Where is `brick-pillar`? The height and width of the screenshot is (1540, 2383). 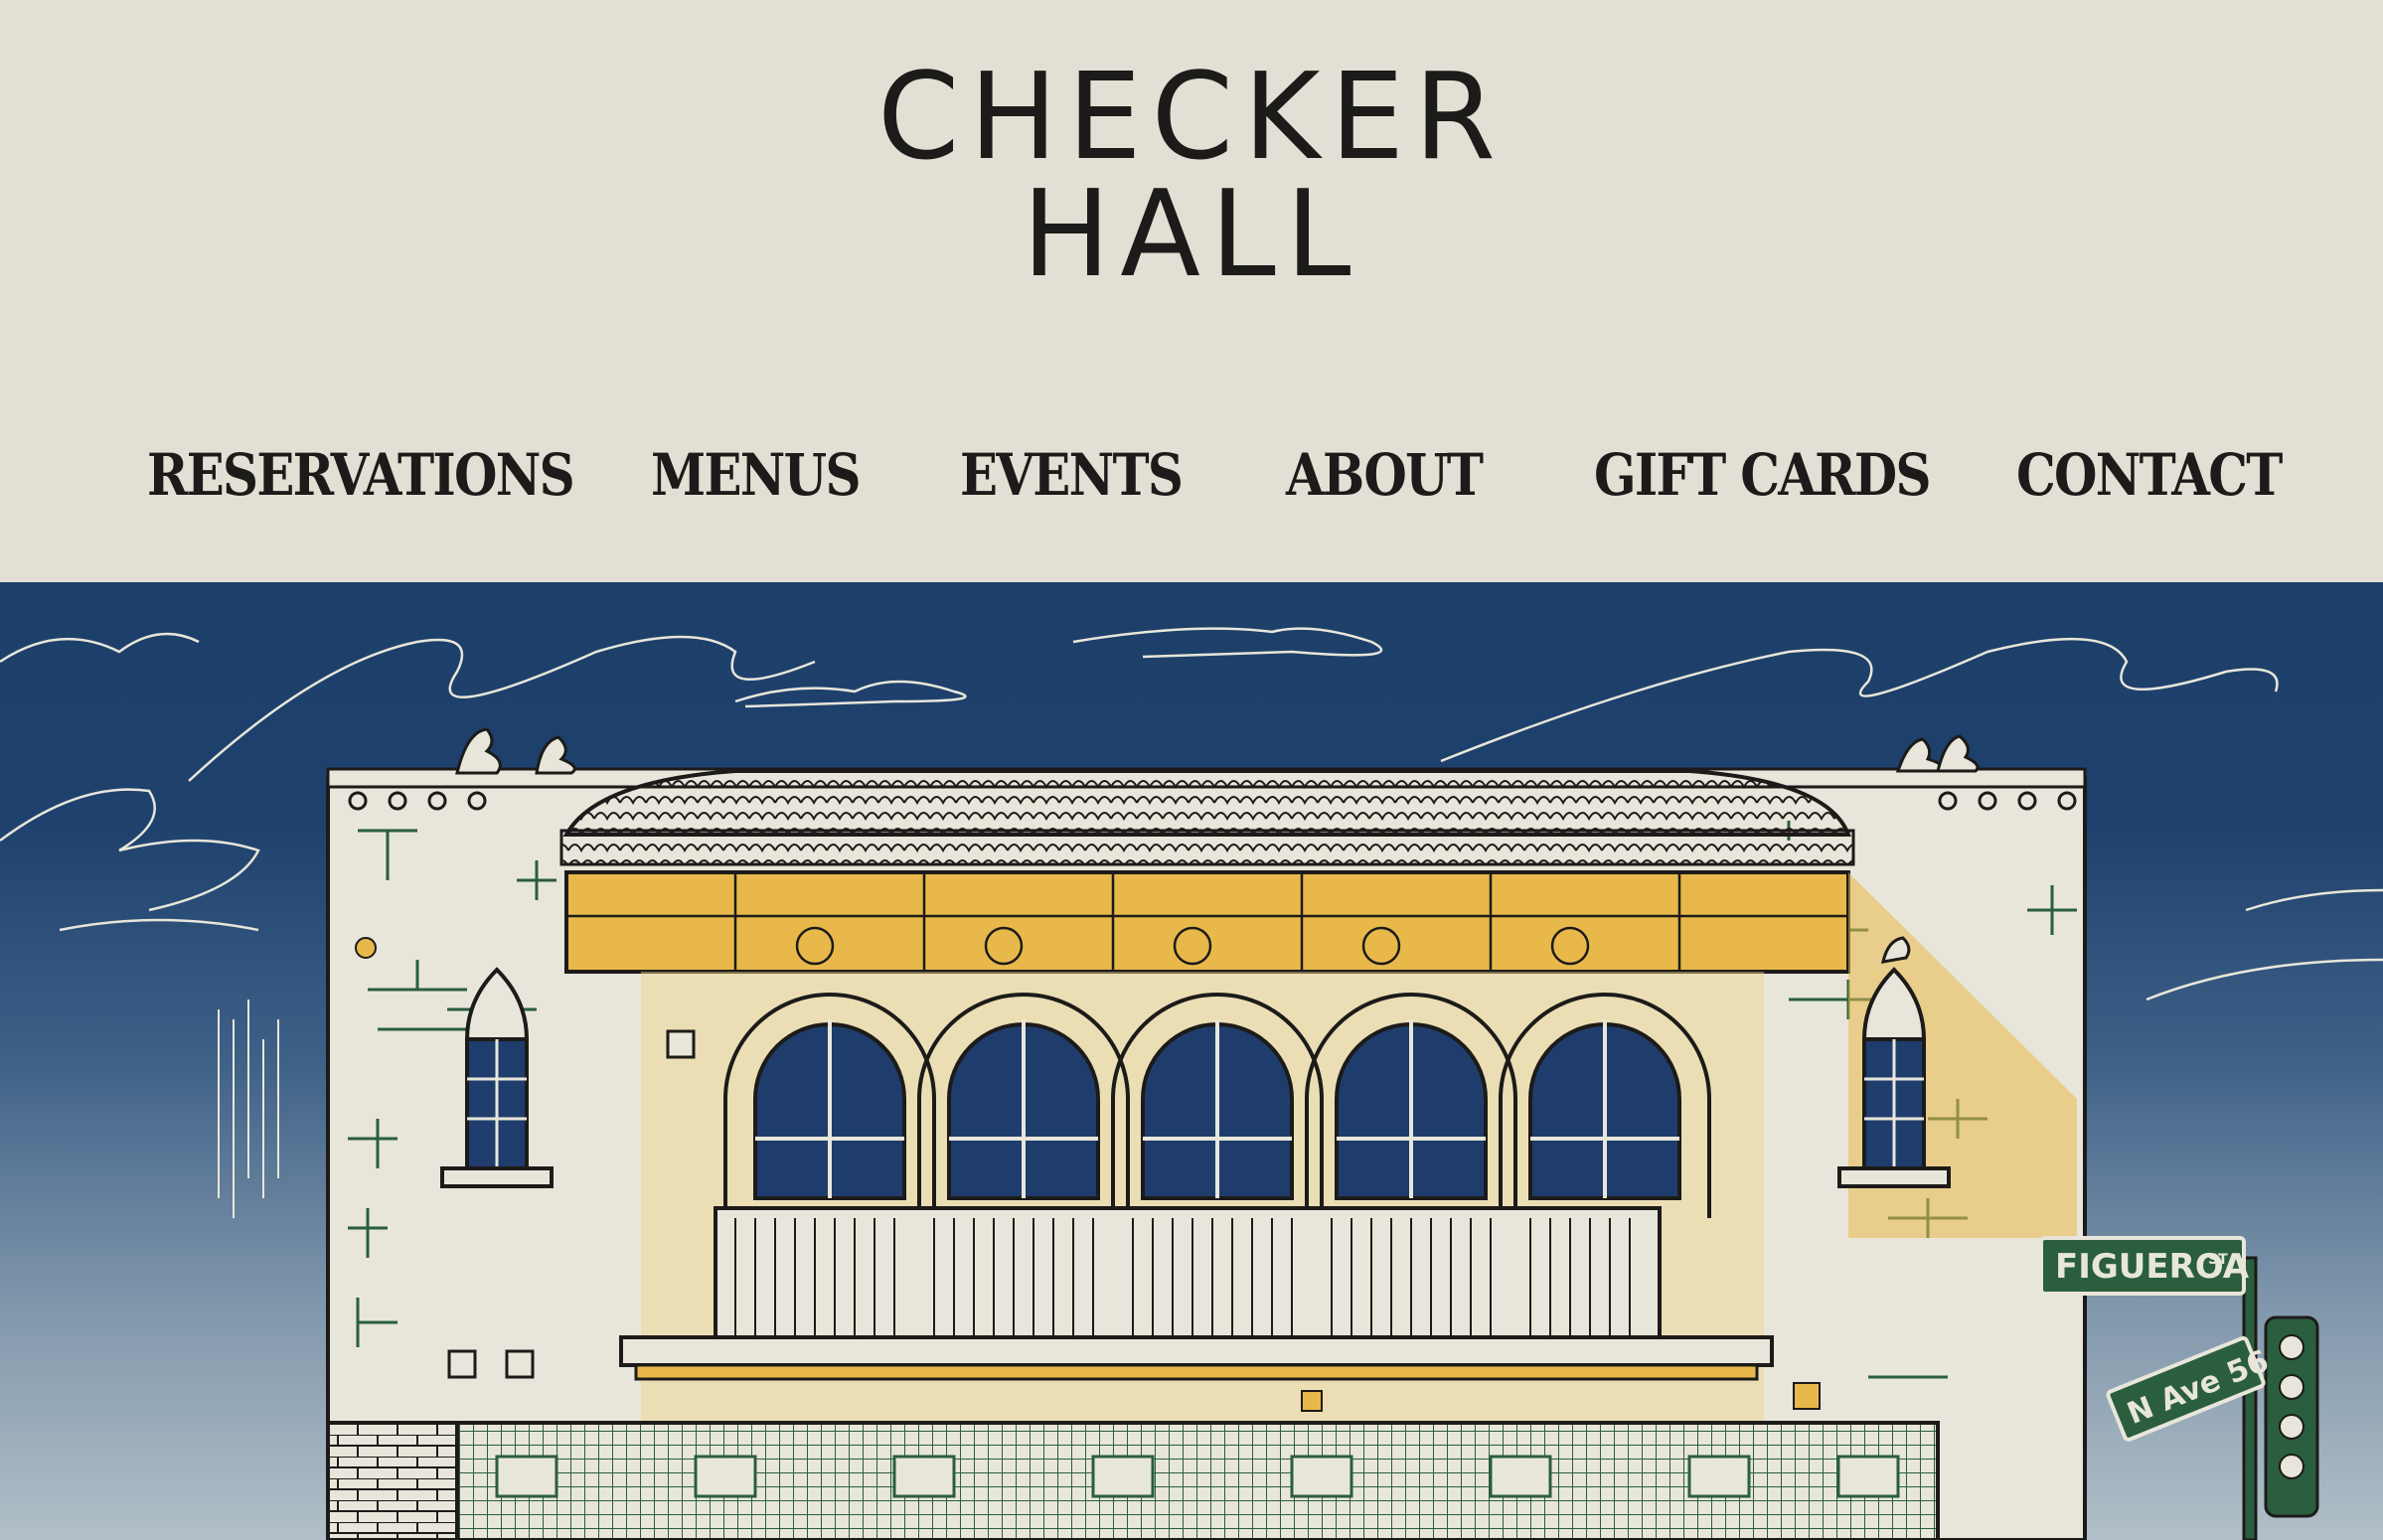
brick-pillar is located at coordinates (392, 1480).